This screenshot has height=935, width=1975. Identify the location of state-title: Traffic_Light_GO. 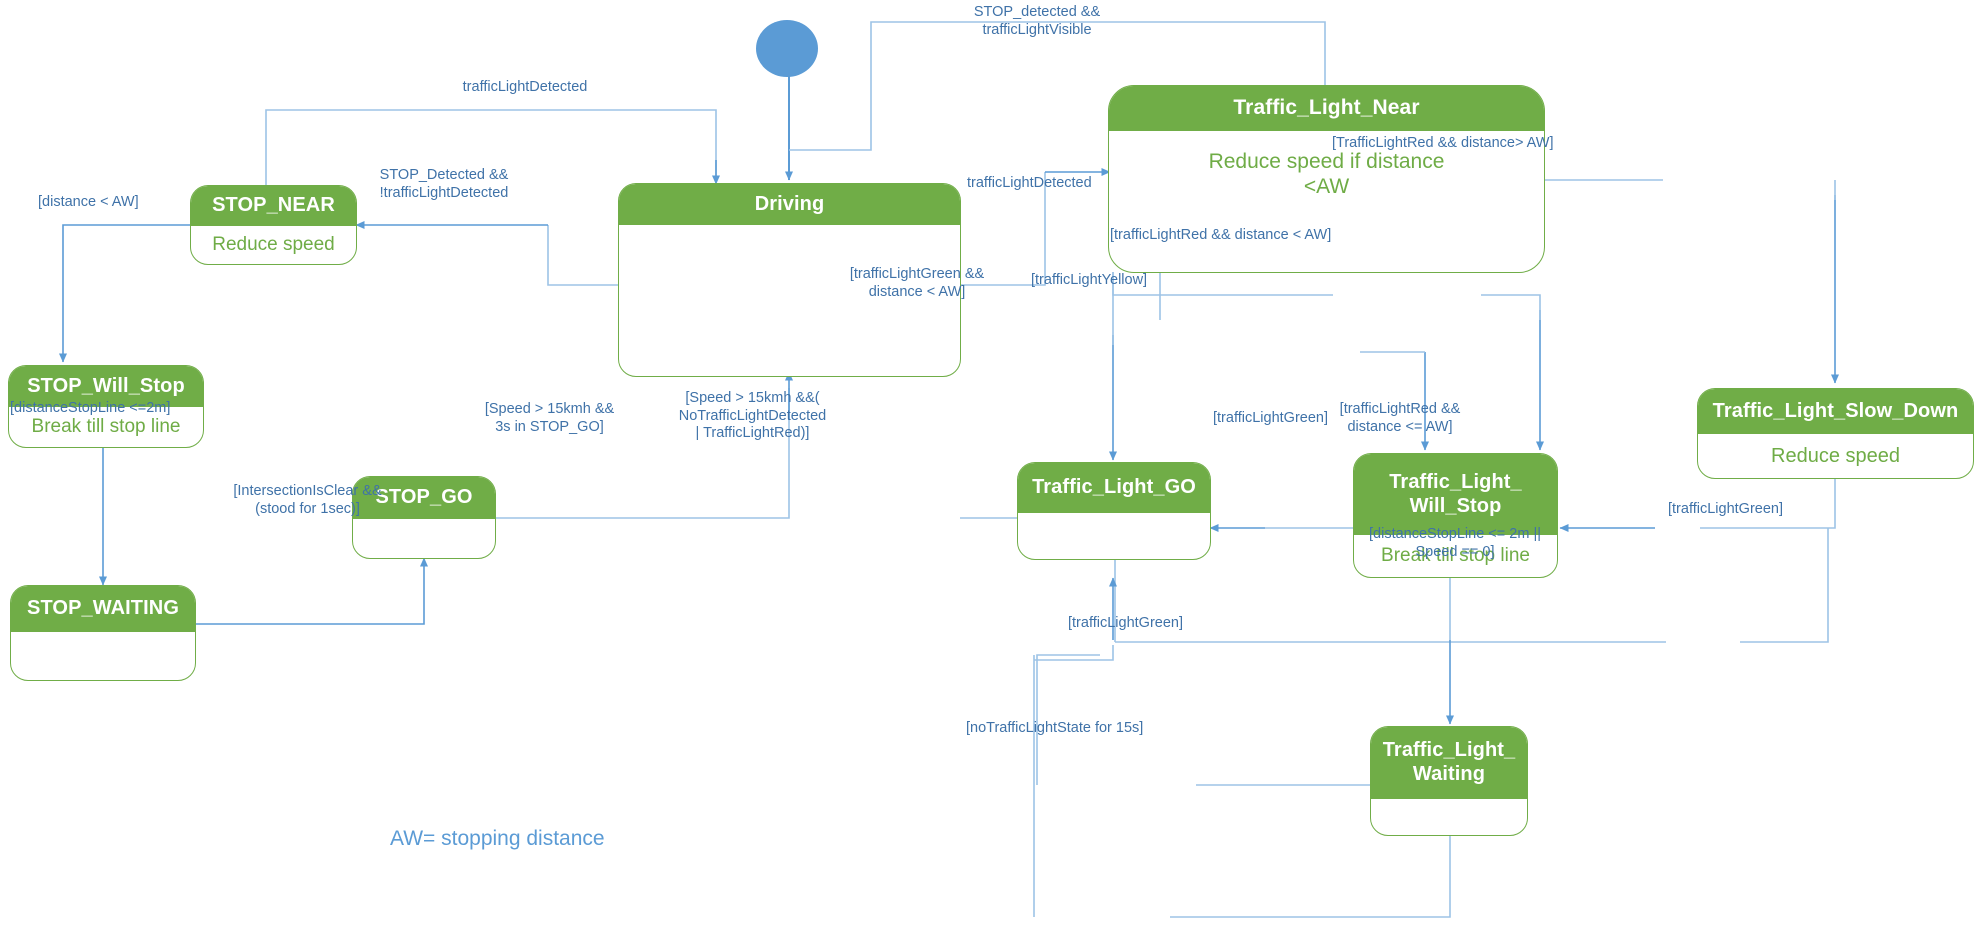
(1114, 488).